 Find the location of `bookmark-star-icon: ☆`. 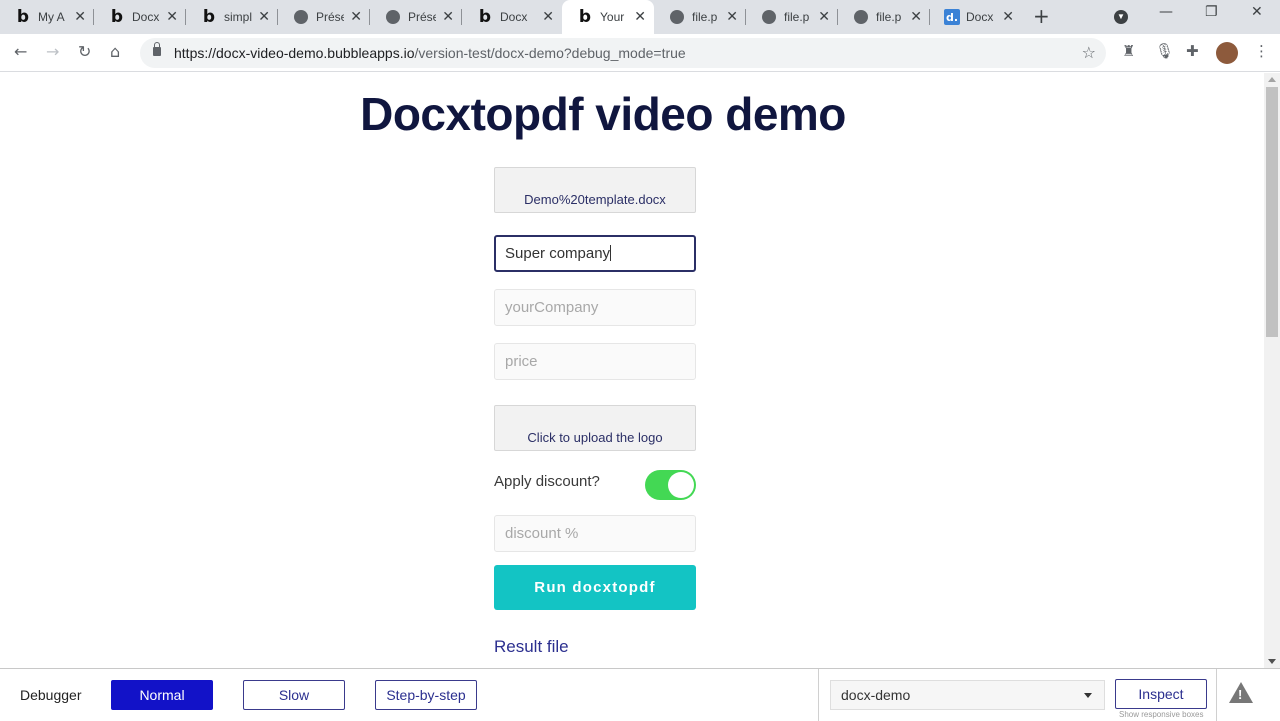

bookmark-star-icon: ☆ is located at coordinates (1089, 52).